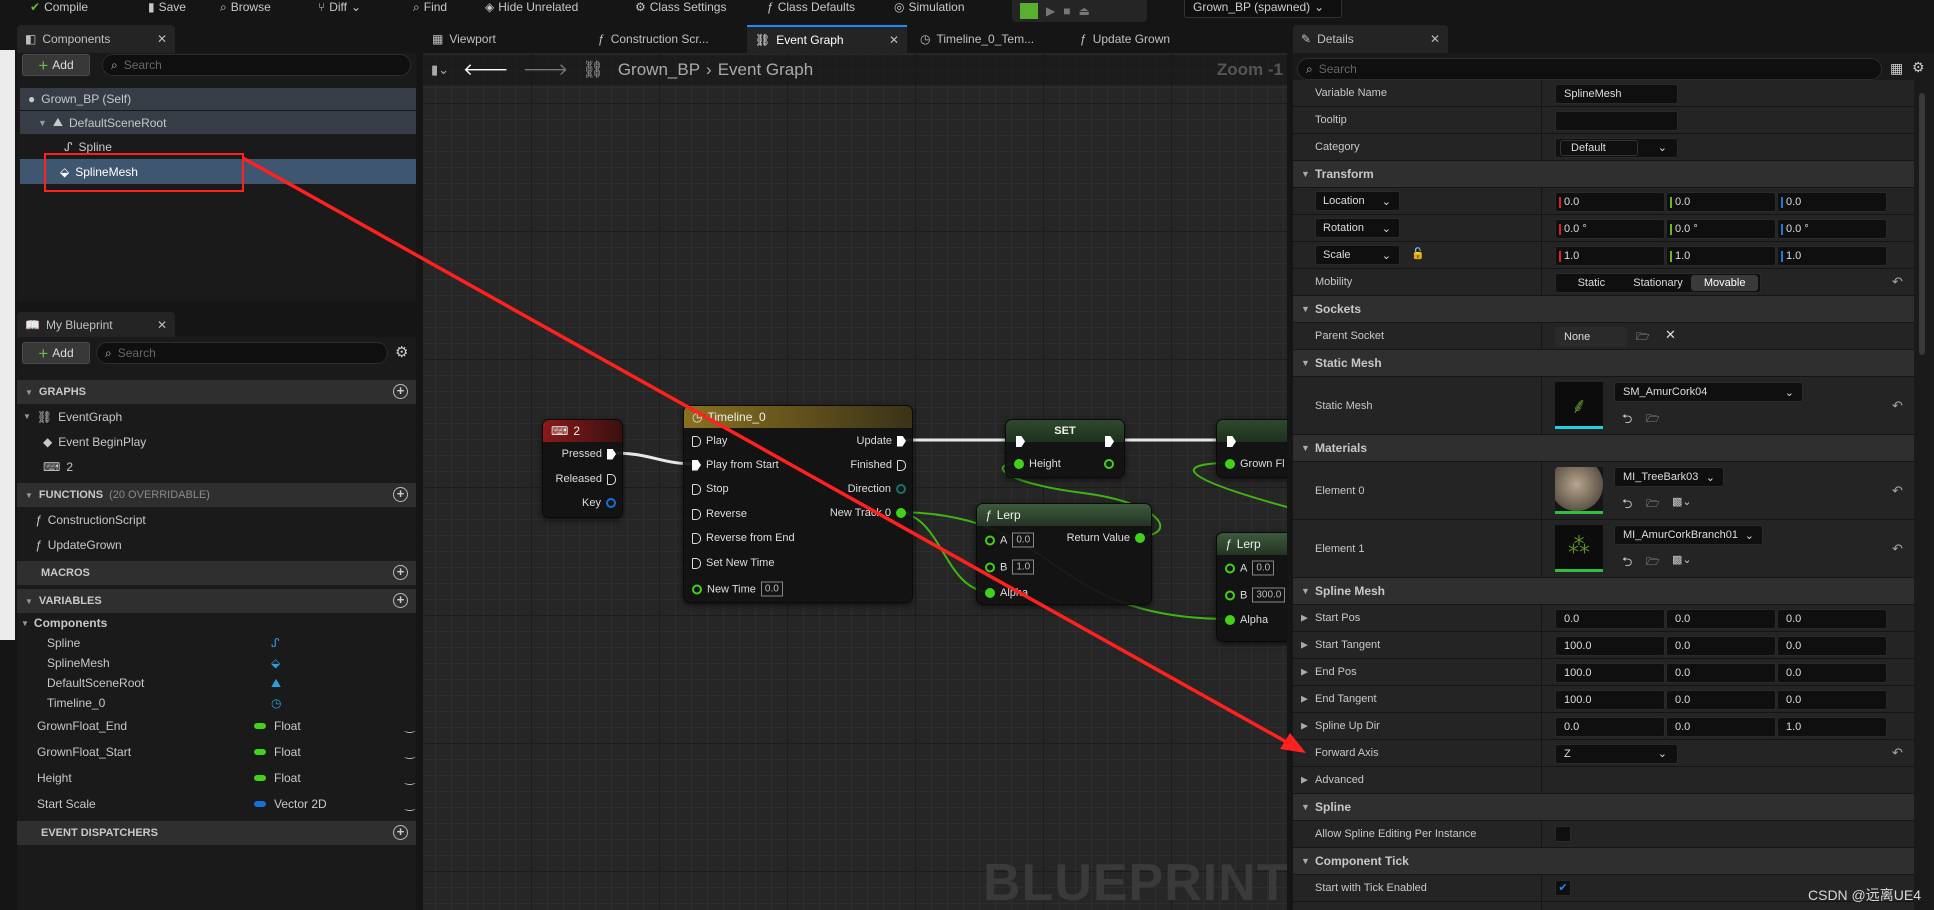  What do you see at coordinates (216, 804) in the screenshot?
I see `list-item-variable: Start Scale Vector 2D ‿` at bounding box center [216, 804].